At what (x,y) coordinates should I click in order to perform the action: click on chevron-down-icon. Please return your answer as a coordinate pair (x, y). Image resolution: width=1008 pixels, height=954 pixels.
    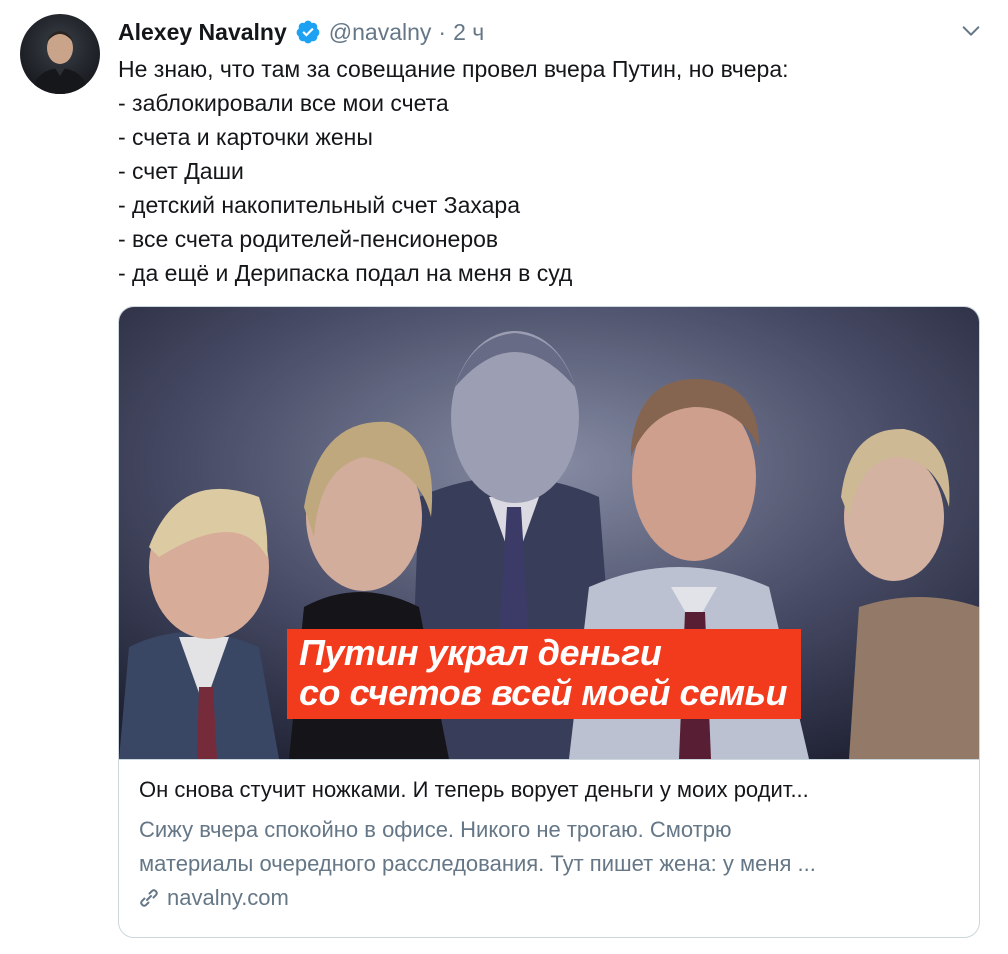
    Looking at the image, I should click on (971, 31).